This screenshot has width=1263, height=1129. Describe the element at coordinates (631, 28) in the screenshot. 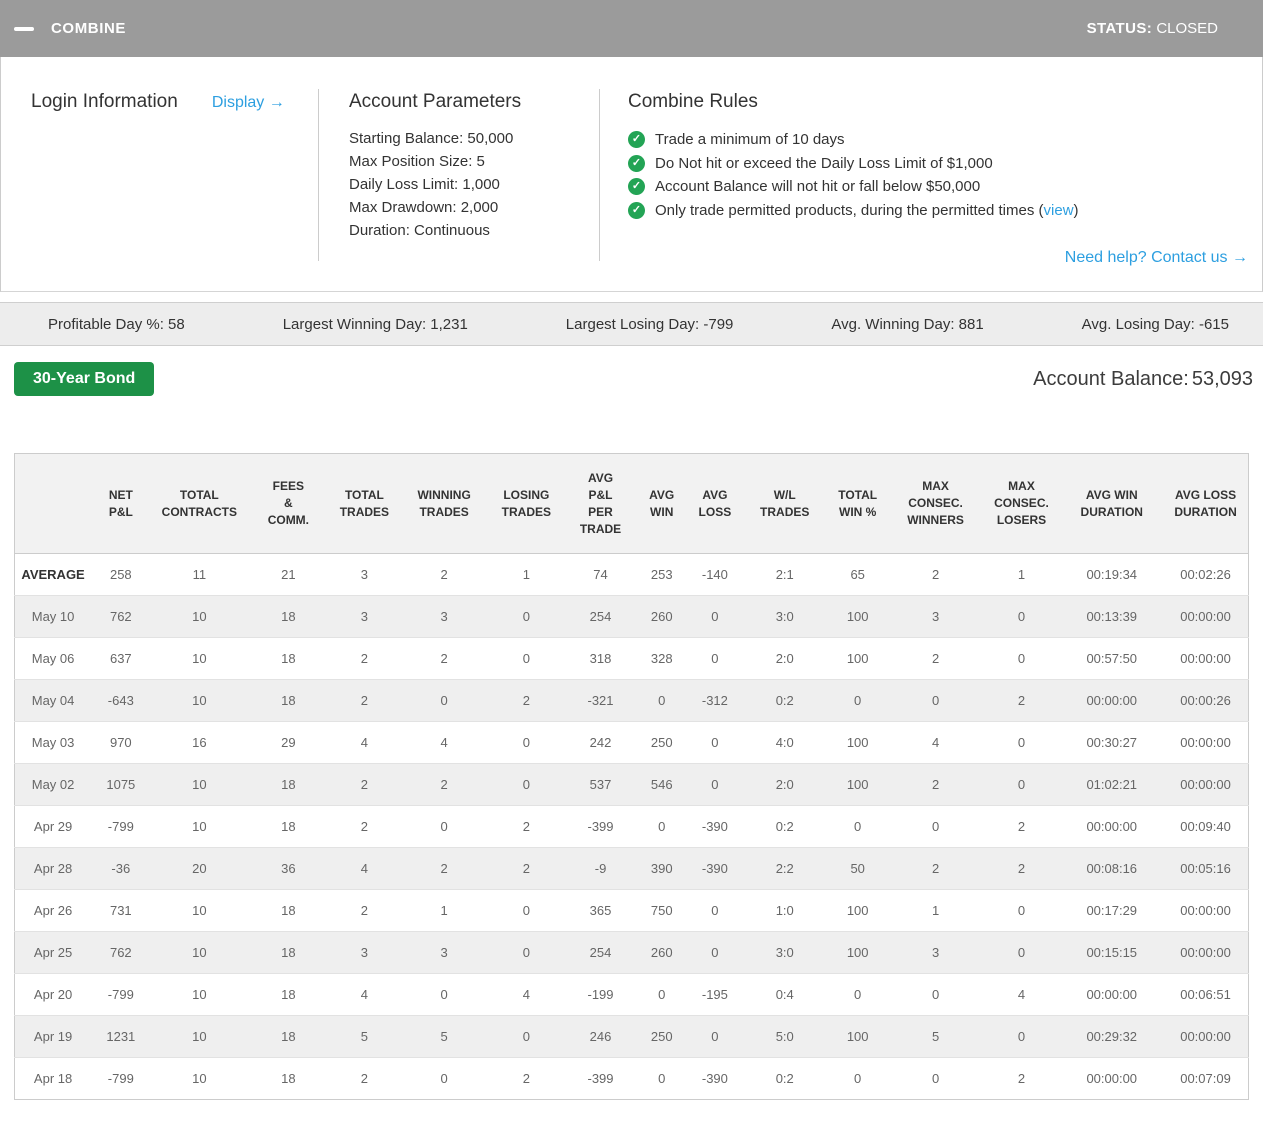

I see `combine-header-bar: COMBINE STATUS: CLOSED` at that location.